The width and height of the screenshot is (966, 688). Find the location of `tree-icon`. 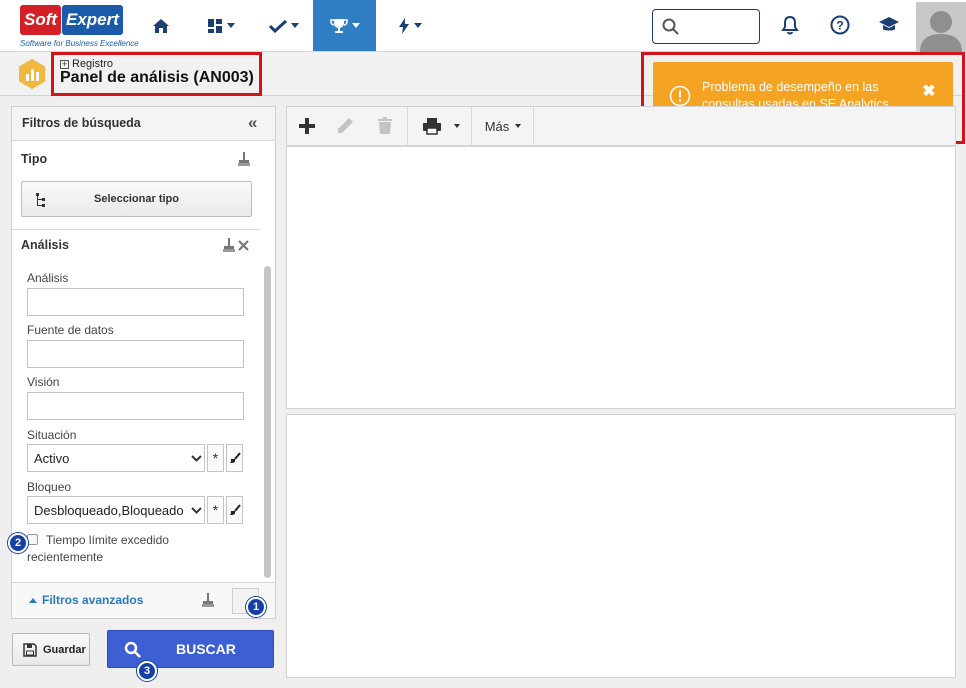

tree-icon is located at coordinates (40, 200).